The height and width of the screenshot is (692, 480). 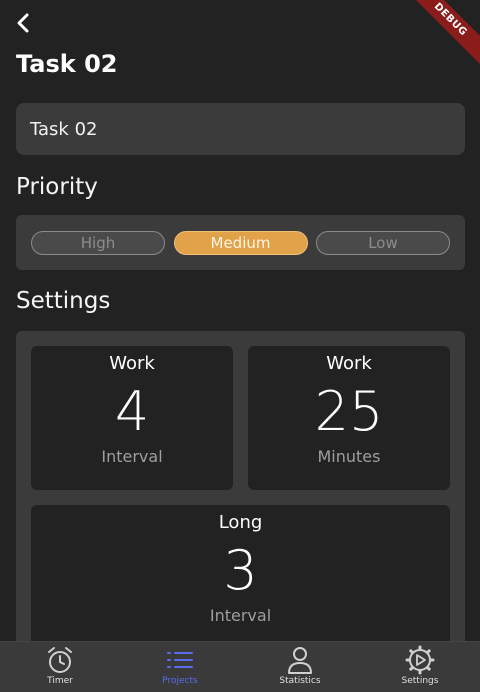 I want to click on priority-heading: Priority, so click(x=57, y=187).